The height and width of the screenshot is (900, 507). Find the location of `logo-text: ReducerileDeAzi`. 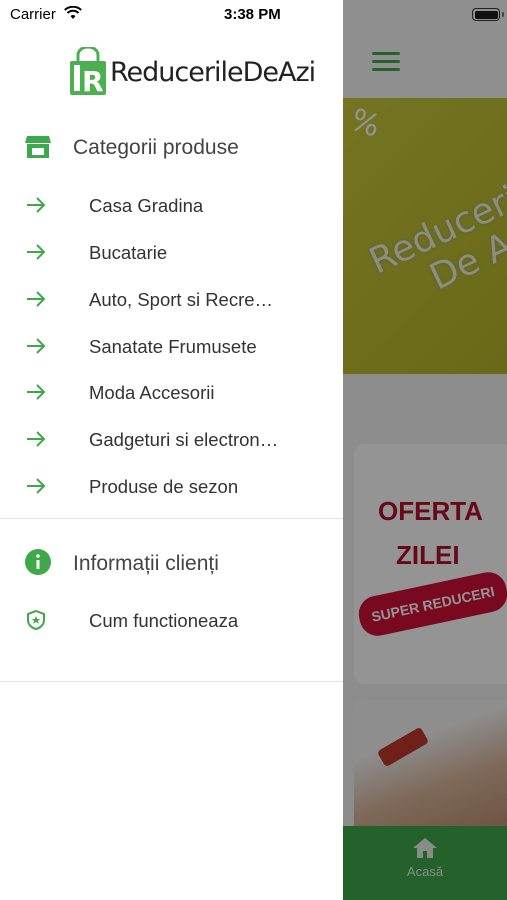

logo-text: ReducerileDeAzi is located at coordinates (213, 72).